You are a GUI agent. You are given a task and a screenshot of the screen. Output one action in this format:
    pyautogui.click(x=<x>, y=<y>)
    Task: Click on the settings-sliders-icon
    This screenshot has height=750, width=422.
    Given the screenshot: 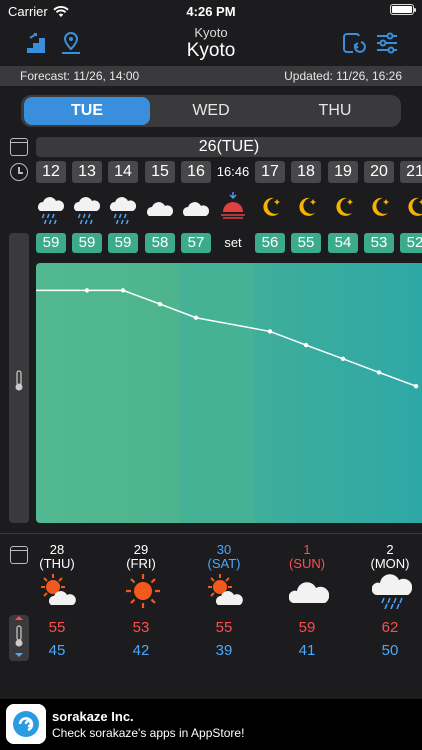 What is the action you would take?
    pyautogui.click(x=387, y=43)
    